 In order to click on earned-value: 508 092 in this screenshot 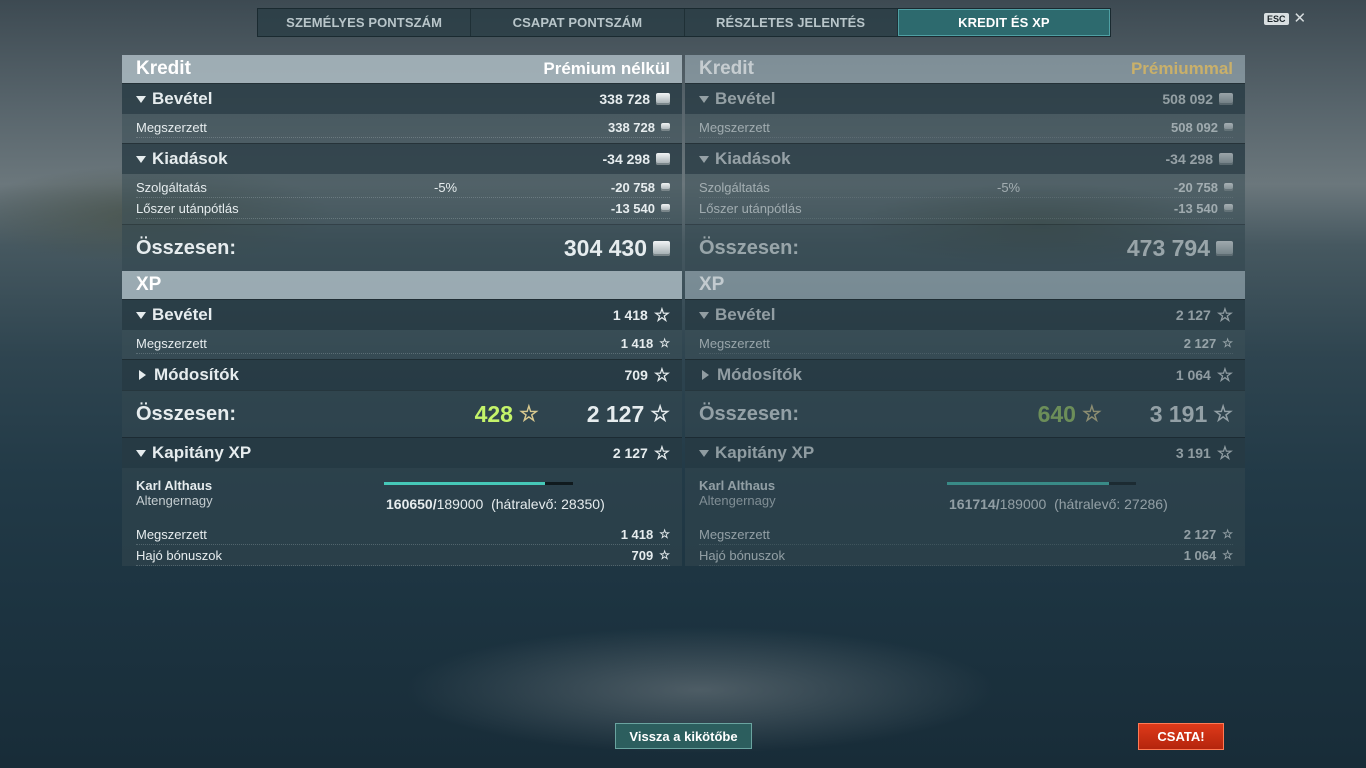, I will do `click(1194, 127)`.